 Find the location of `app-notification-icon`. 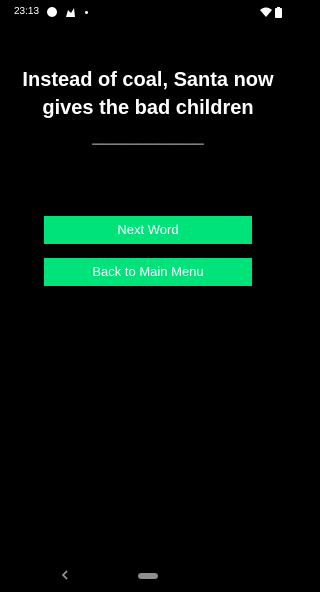

app-notification-icon is located at coordinates (70, 12).